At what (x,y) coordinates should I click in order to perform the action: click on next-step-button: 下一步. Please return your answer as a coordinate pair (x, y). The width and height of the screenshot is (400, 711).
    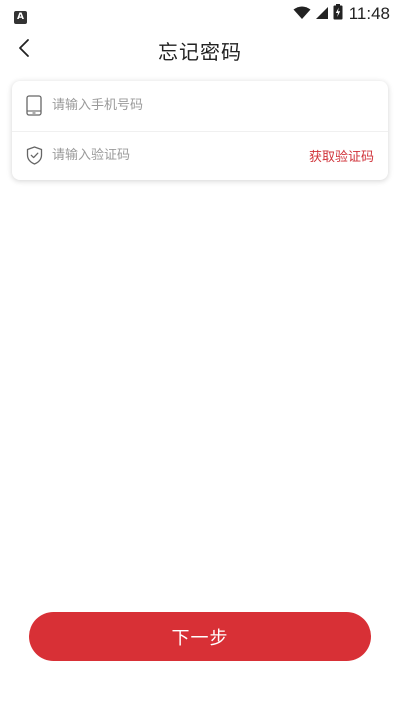
    Looking at the image, I should click on (200, 636).